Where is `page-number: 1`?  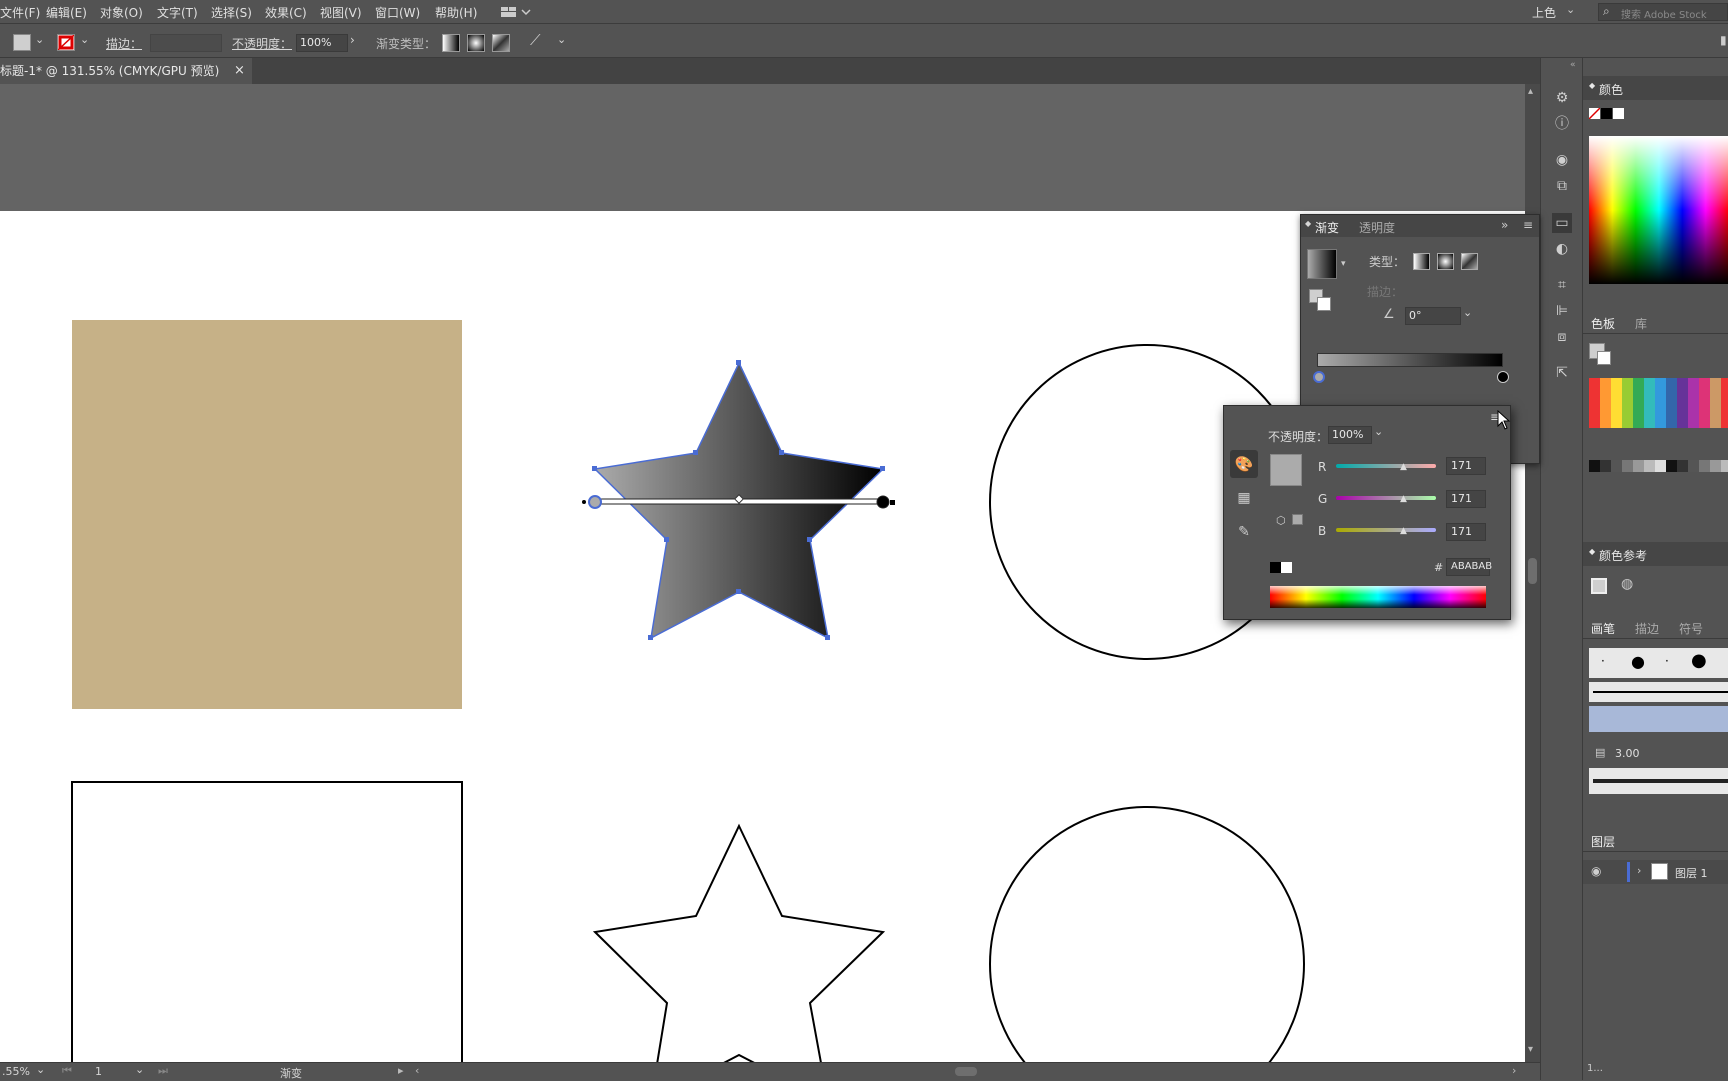 page-number: 1 is located at coordinates (98, 1071).